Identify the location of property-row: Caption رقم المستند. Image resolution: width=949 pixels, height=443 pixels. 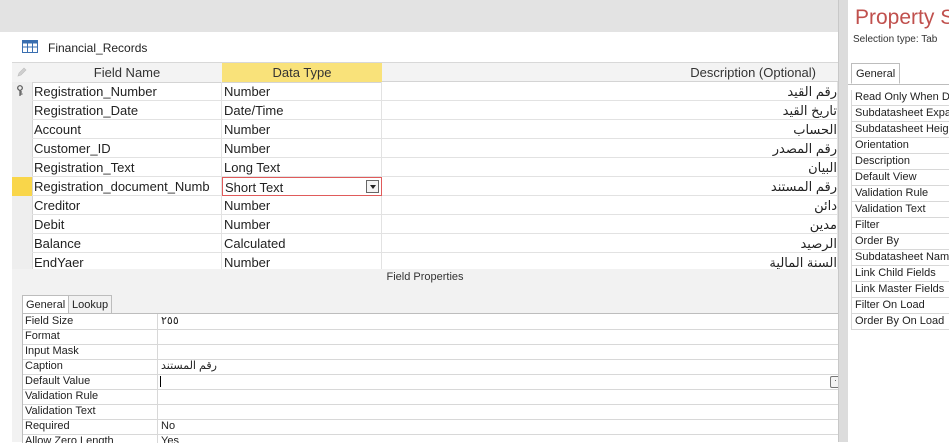
(431, 367).